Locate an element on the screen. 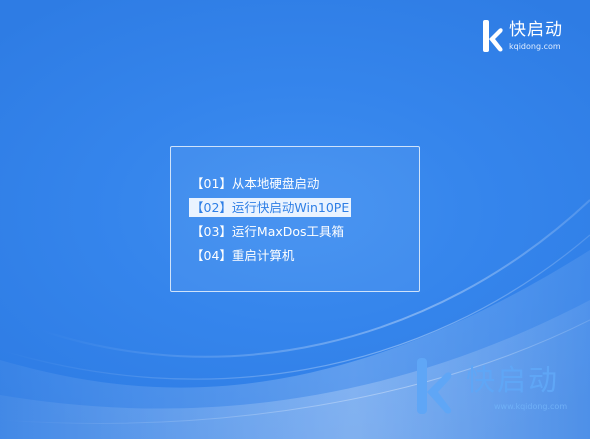 This screenshot has height=439, width=590. boot-menu-item-maxdos: 【03】运行MaxDos工具箱 is located at coordinates (267, 231).